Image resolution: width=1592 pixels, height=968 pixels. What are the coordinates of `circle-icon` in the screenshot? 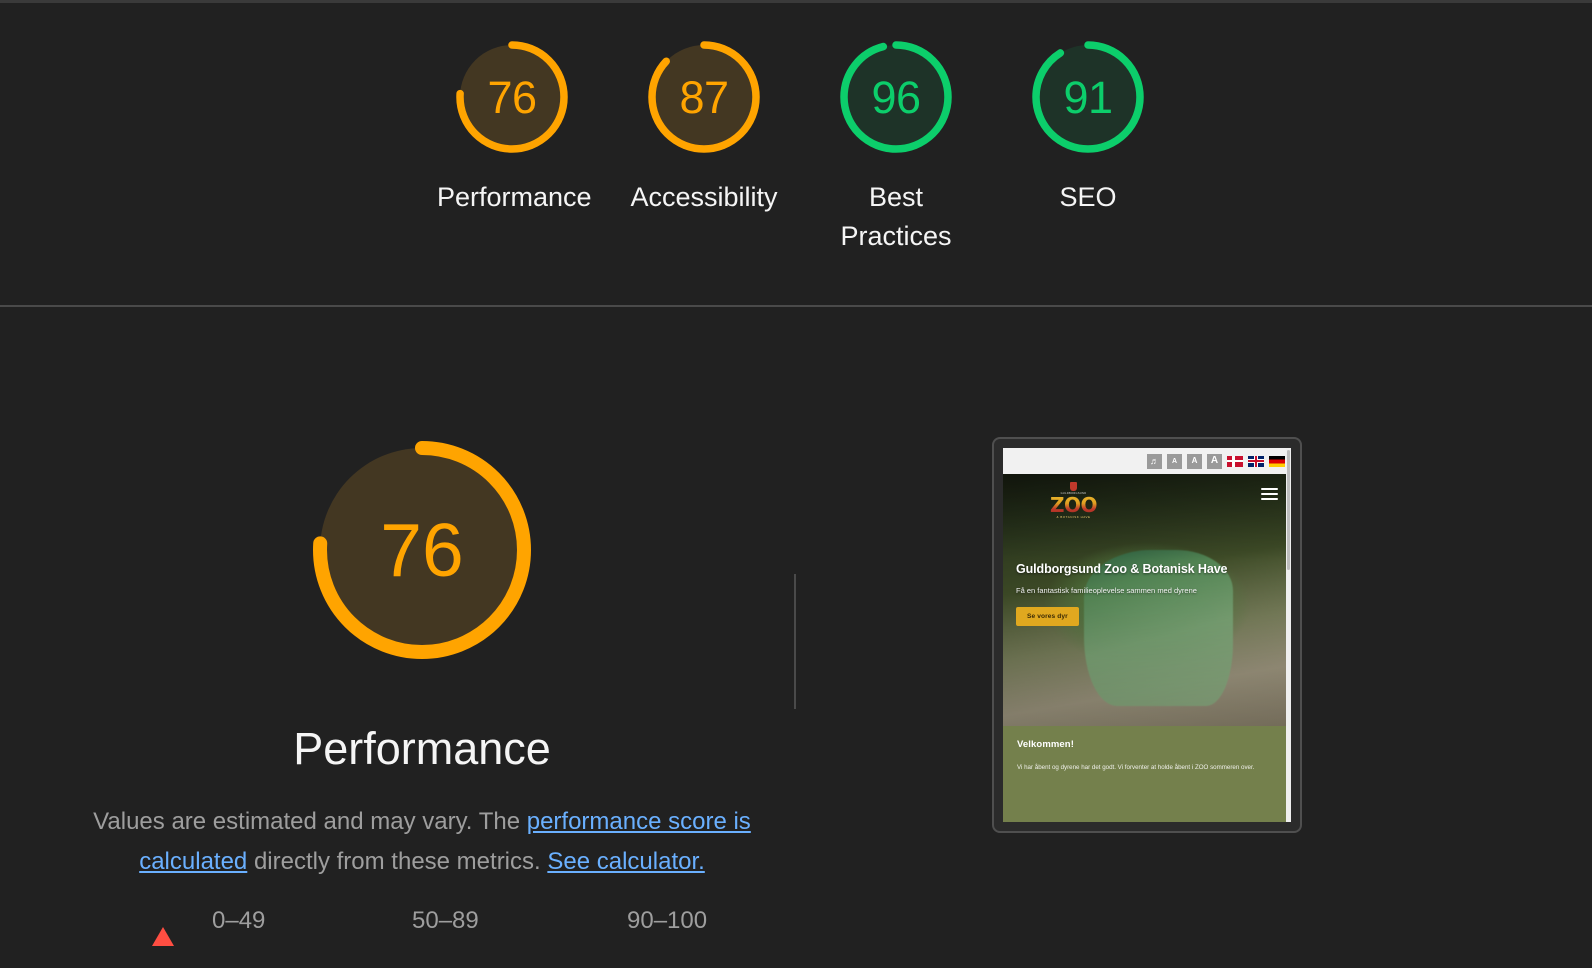 It's located at (578, 921).